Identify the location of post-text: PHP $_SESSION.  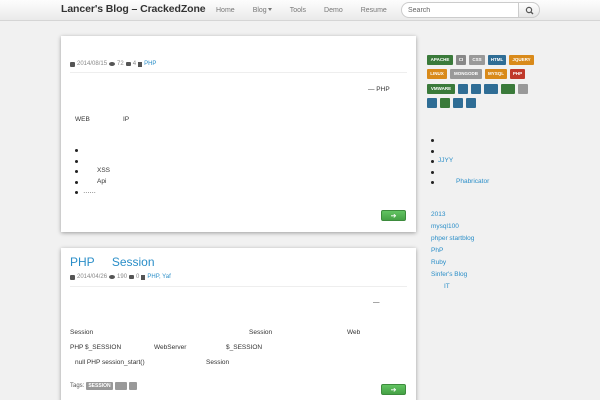
(96, 347).